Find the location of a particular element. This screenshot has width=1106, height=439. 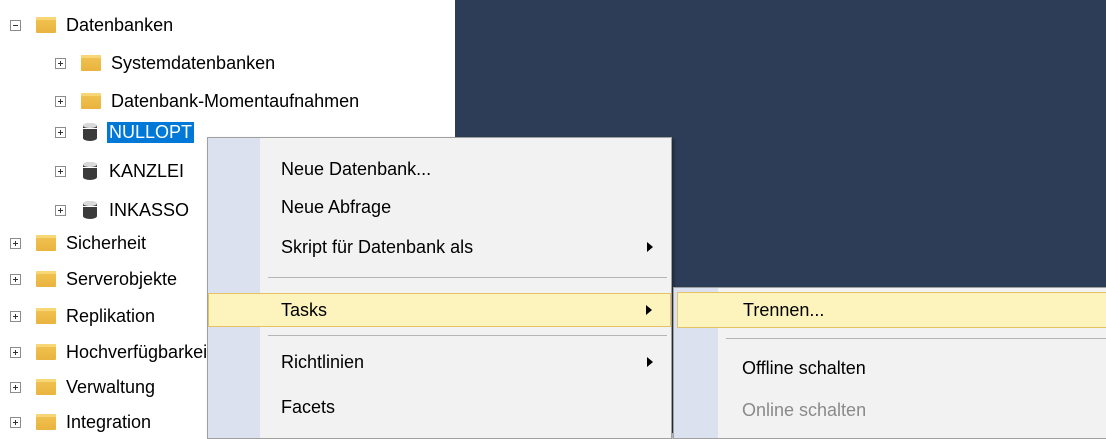

tree-node-datenbank-momentaufnahmen: Datenbank-Momentaufnahmen is located at coordinates (207, 101).